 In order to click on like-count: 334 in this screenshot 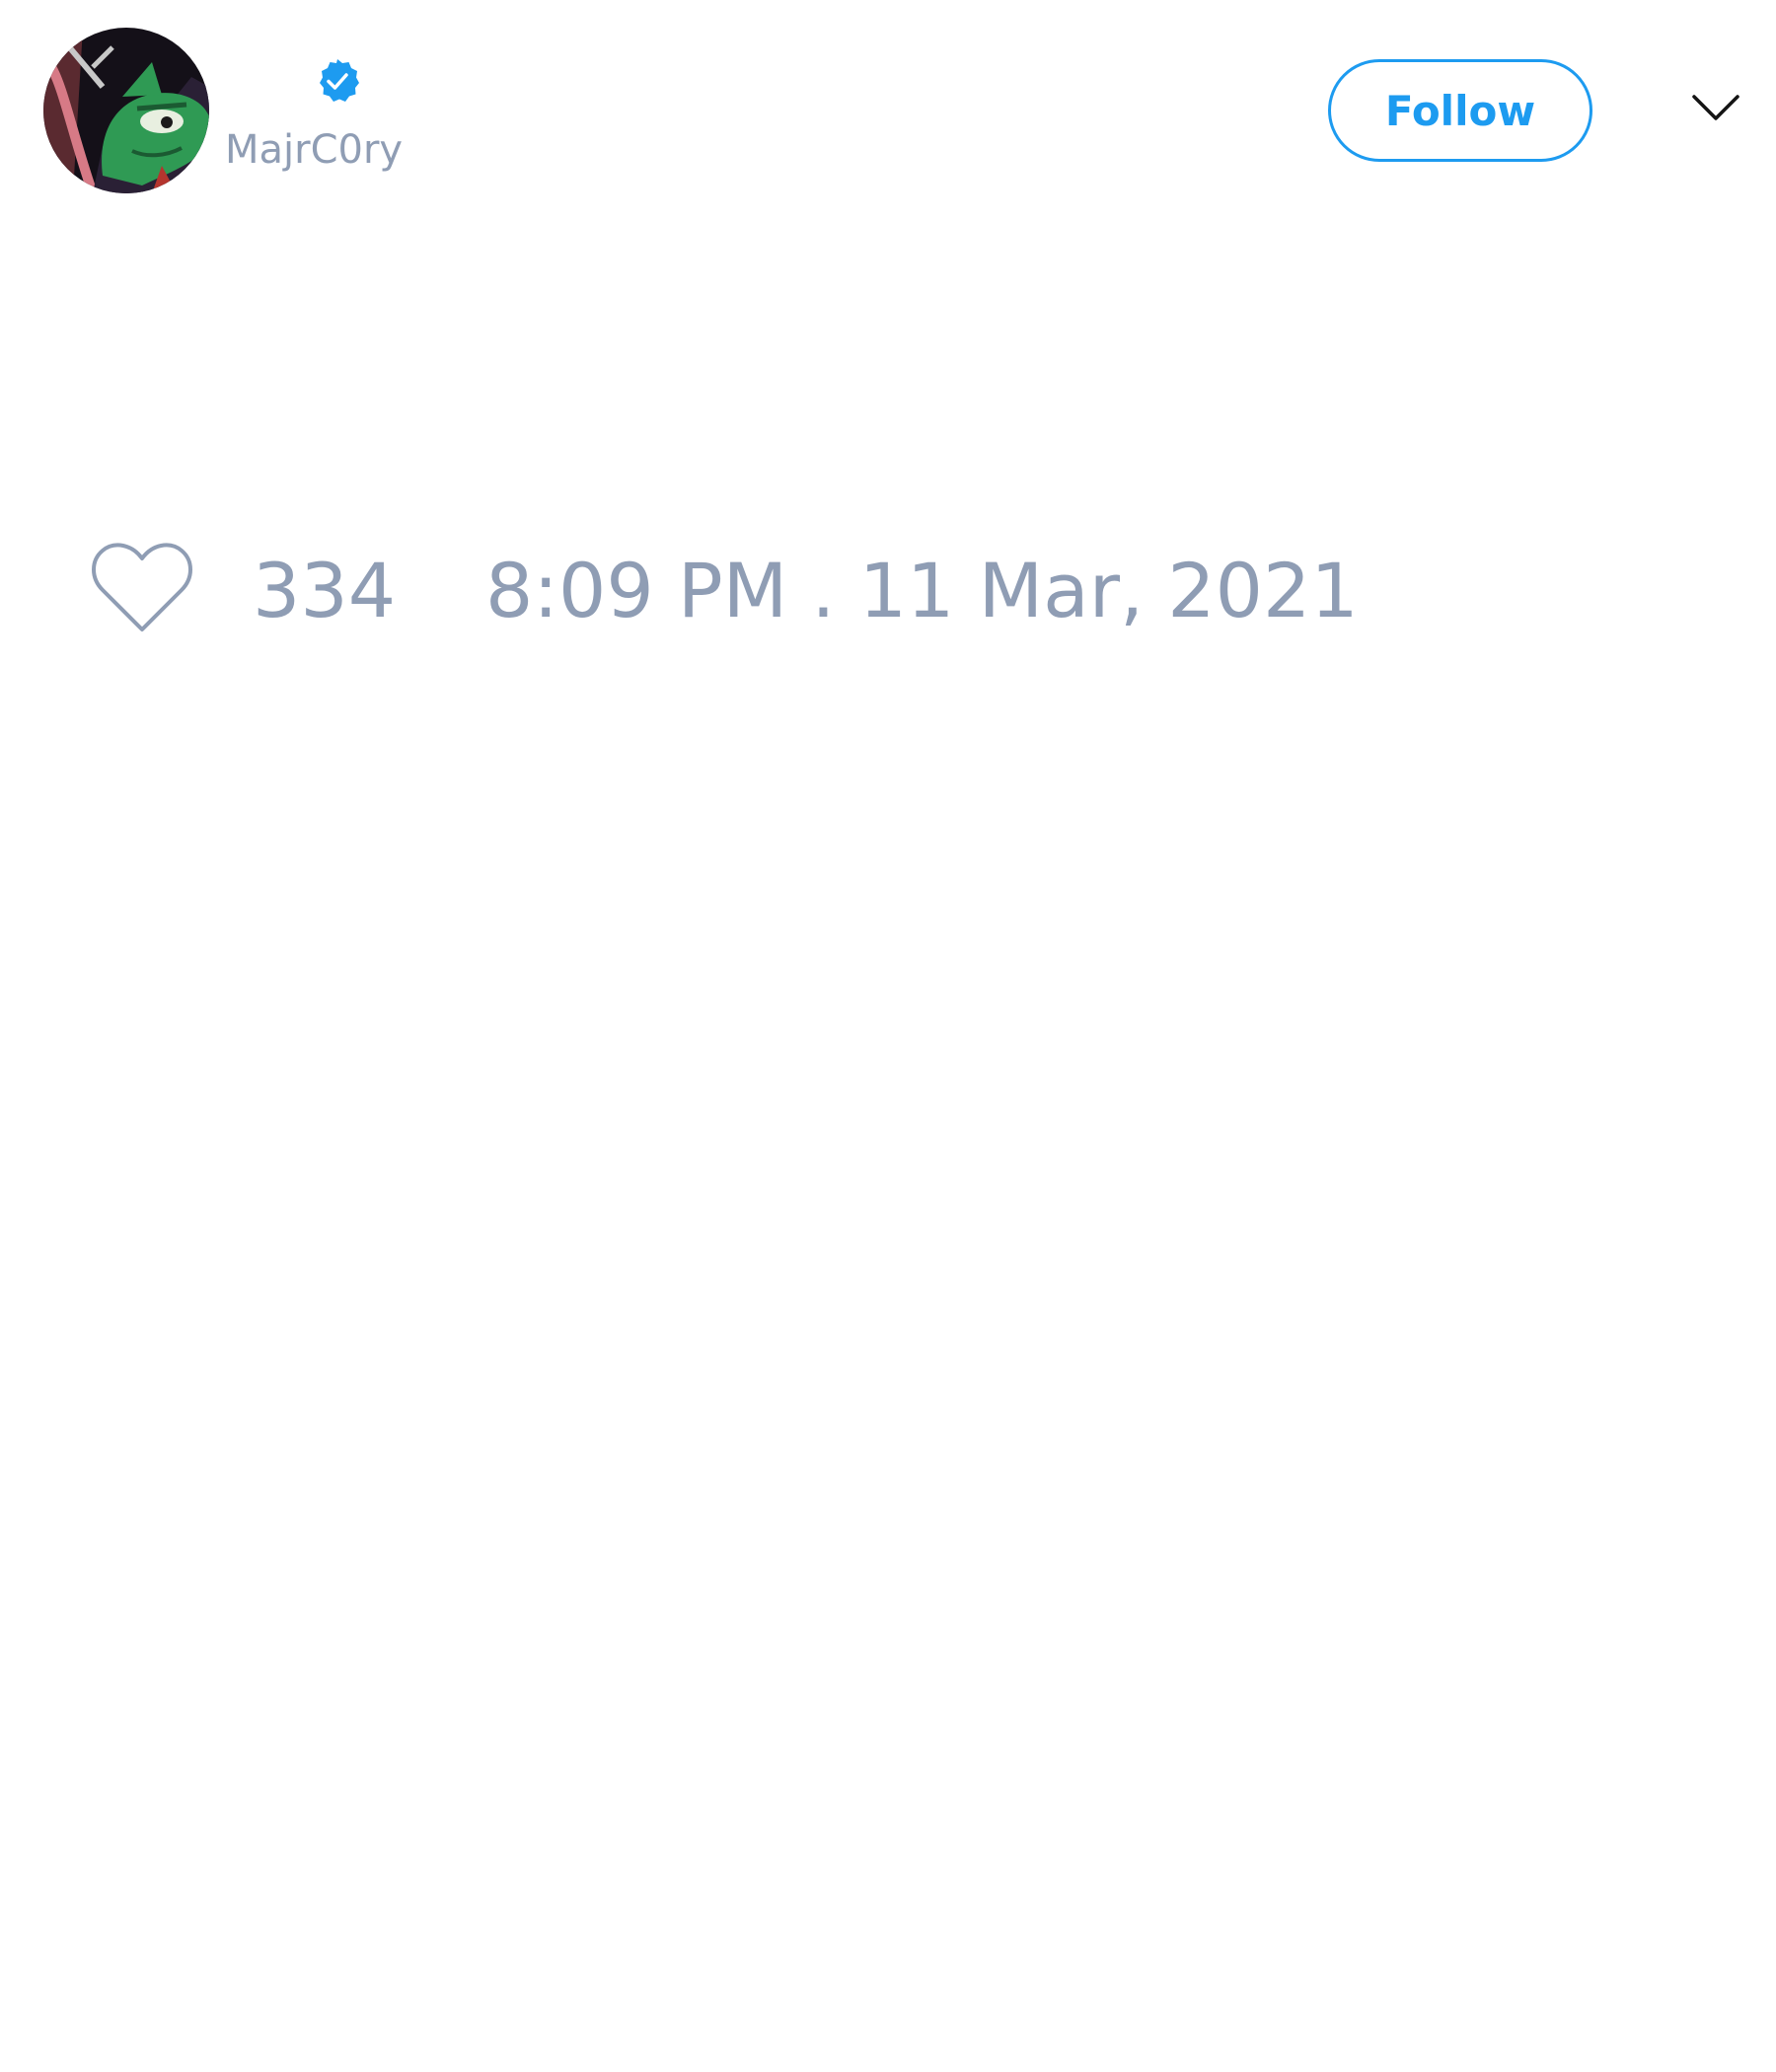, I will do `click(325, 591)`.